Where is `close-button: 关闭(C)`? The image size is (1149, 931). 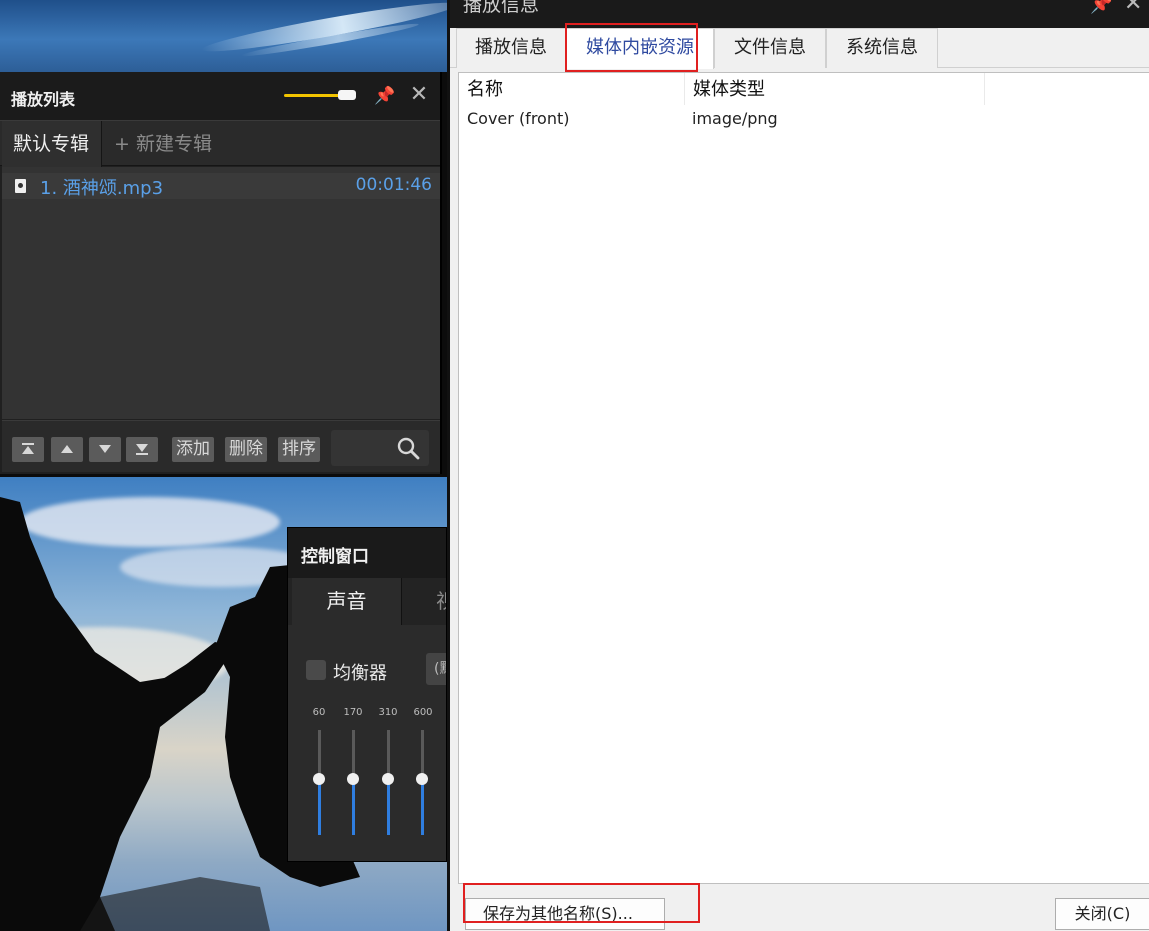 close-button: 关闭(C) is located at coordinates (1102, 914).